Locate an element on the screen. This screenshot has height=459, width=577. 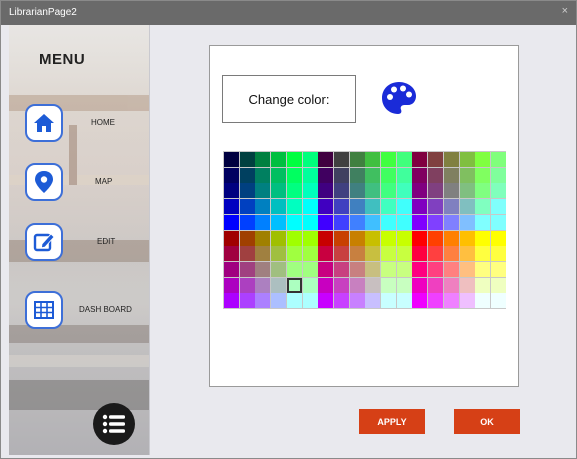
title-bar: LibrarianPage2 × is located at coordinates (288, 13).